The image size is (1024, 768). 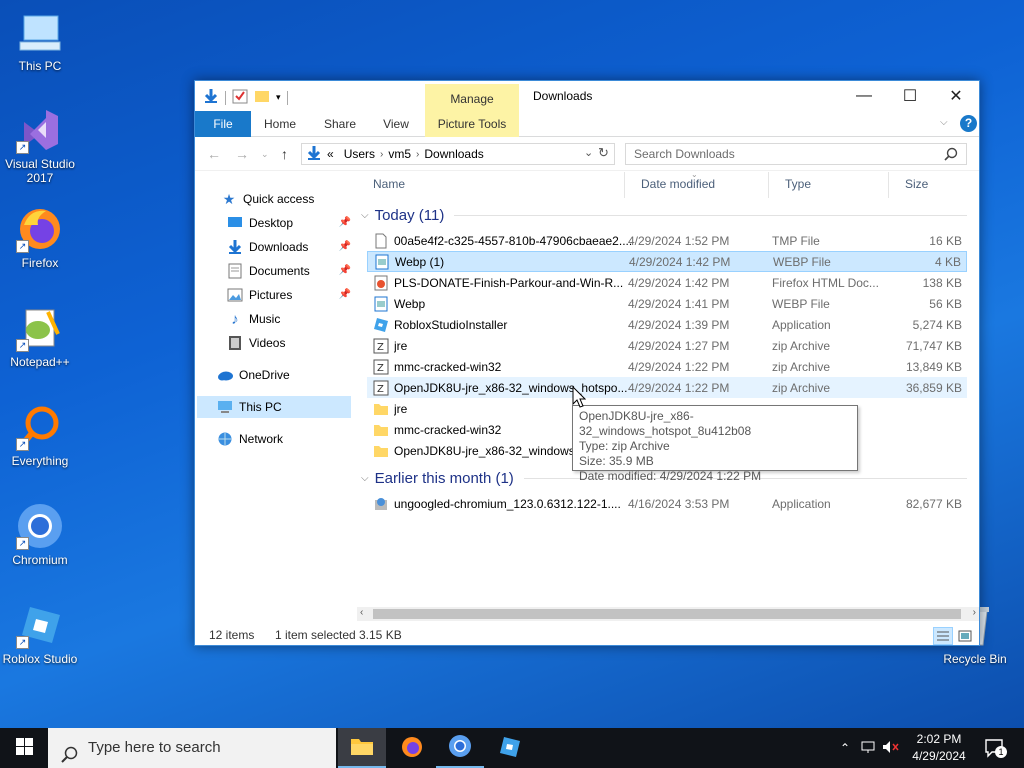 What do you see at coordinates (965, 637) in the screenshot?
I see `large-icons-view-icon` at bounding box center [965, 637].